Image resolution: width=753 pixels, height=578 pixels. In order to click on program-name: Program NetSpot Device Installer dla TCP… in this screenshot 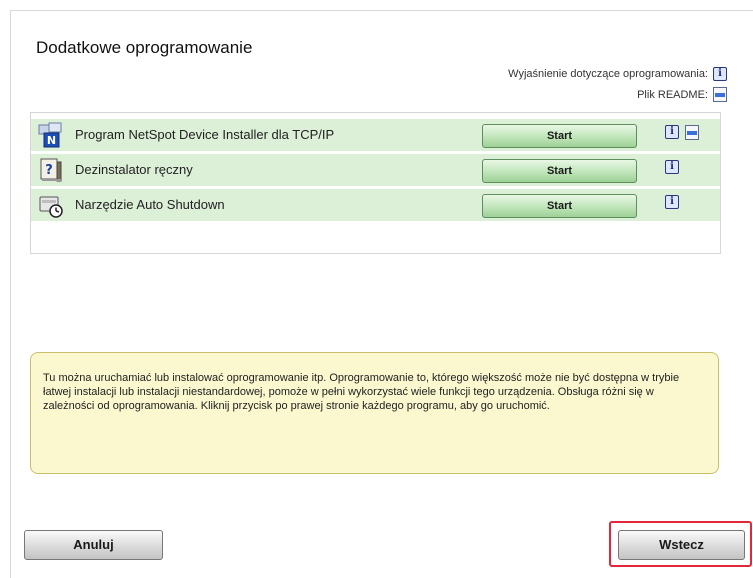, I will do `click(205, 134)`.